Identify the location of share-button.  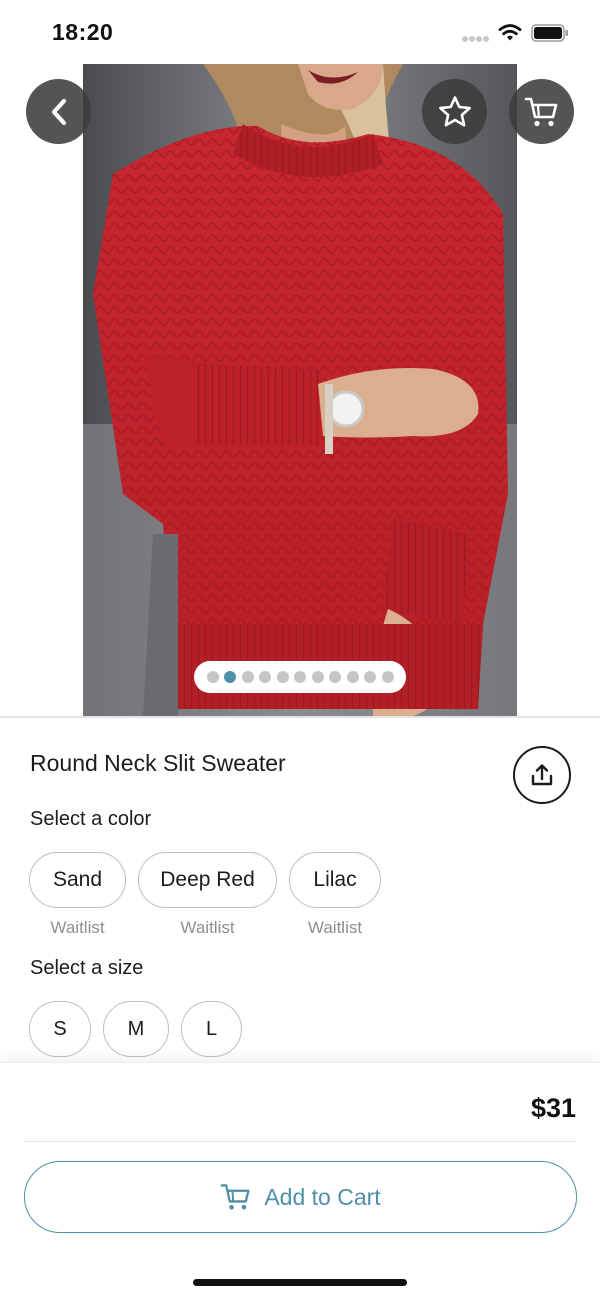
(542, 775).